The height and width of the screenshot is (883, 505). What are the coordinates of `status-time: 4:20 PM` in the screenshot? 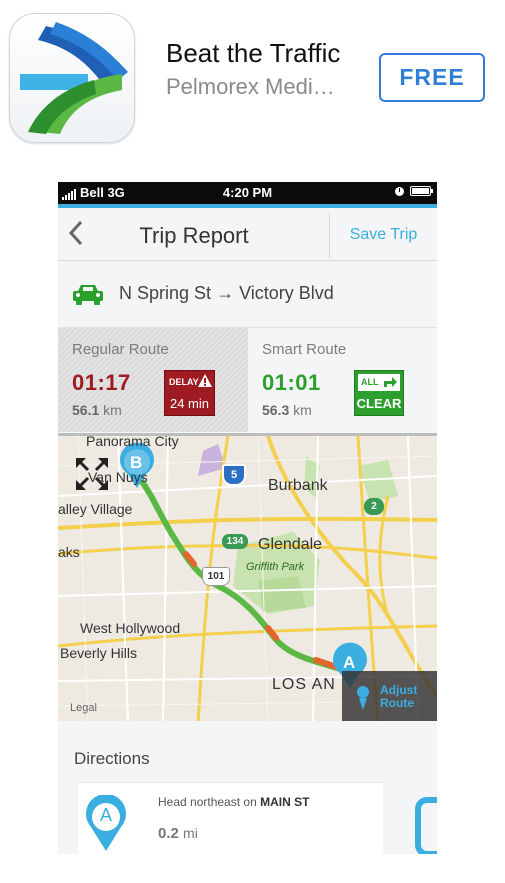 It's located at (247, 192).